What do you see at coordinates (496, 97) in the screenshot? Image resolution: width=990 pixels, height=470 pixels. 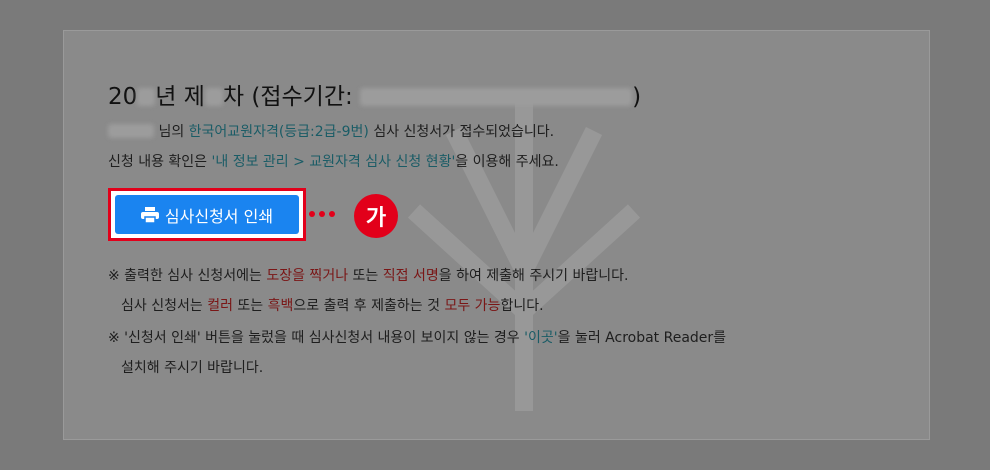 I see `redacted-period` at bounding box center [496, 97].